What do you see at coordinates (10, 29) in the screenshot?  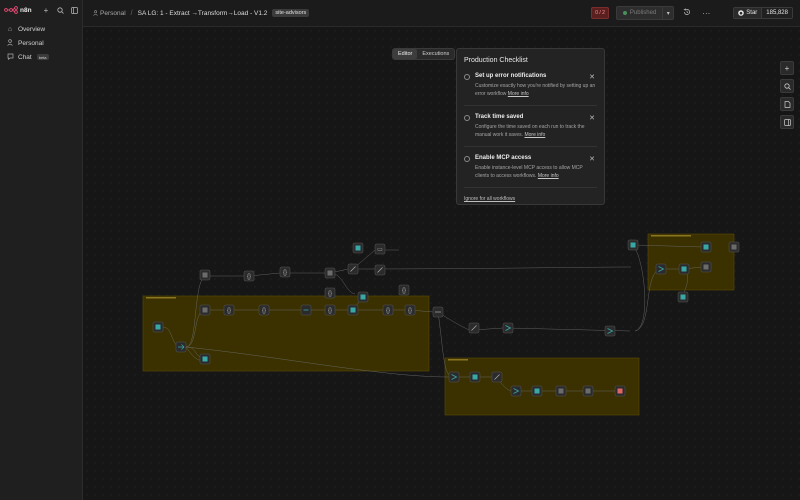 I see `home-icon: ⌂` at bounding box center [10, 29].